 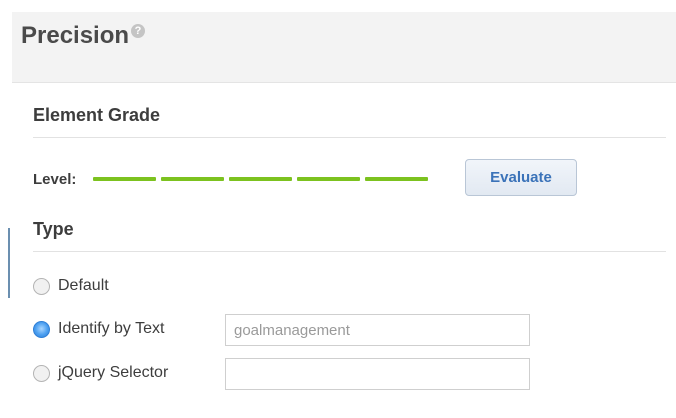 What do you see at coordinates (9, 263) in the screenshot?
I see `left-edge-accent` at bounding box center [9, 263].